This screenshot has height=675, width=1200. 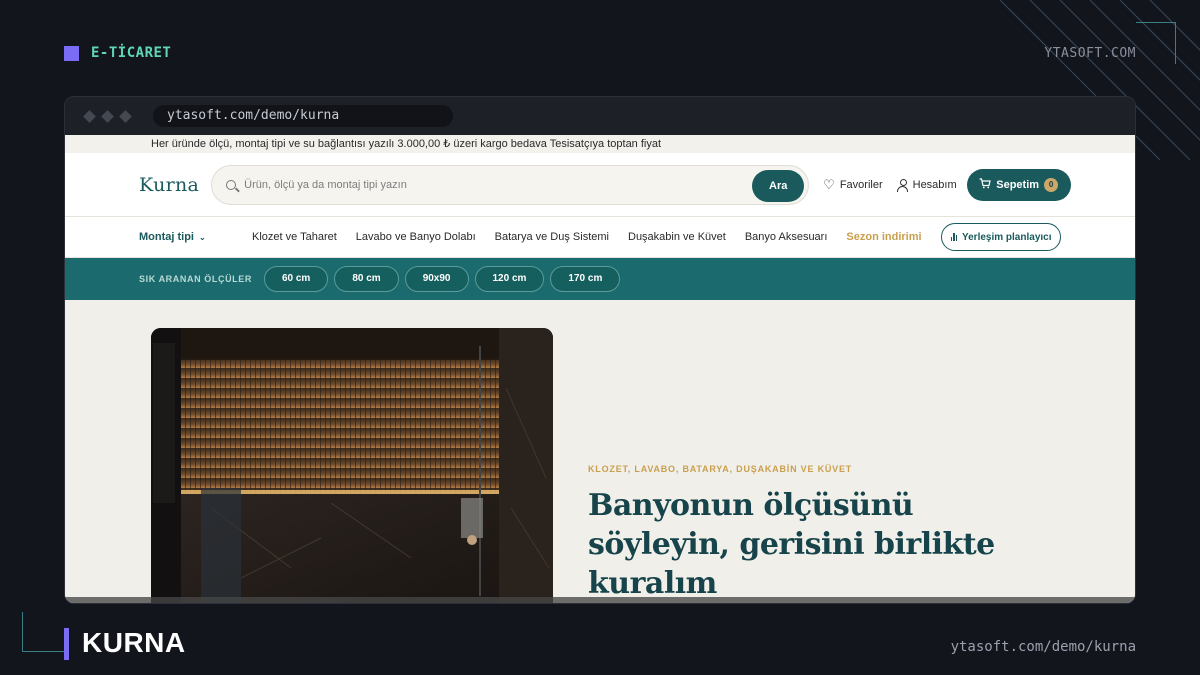 What do you see at coordinates (231, 184) in the screenshot?
I see `search-icon` at bounding box center [231, 184].